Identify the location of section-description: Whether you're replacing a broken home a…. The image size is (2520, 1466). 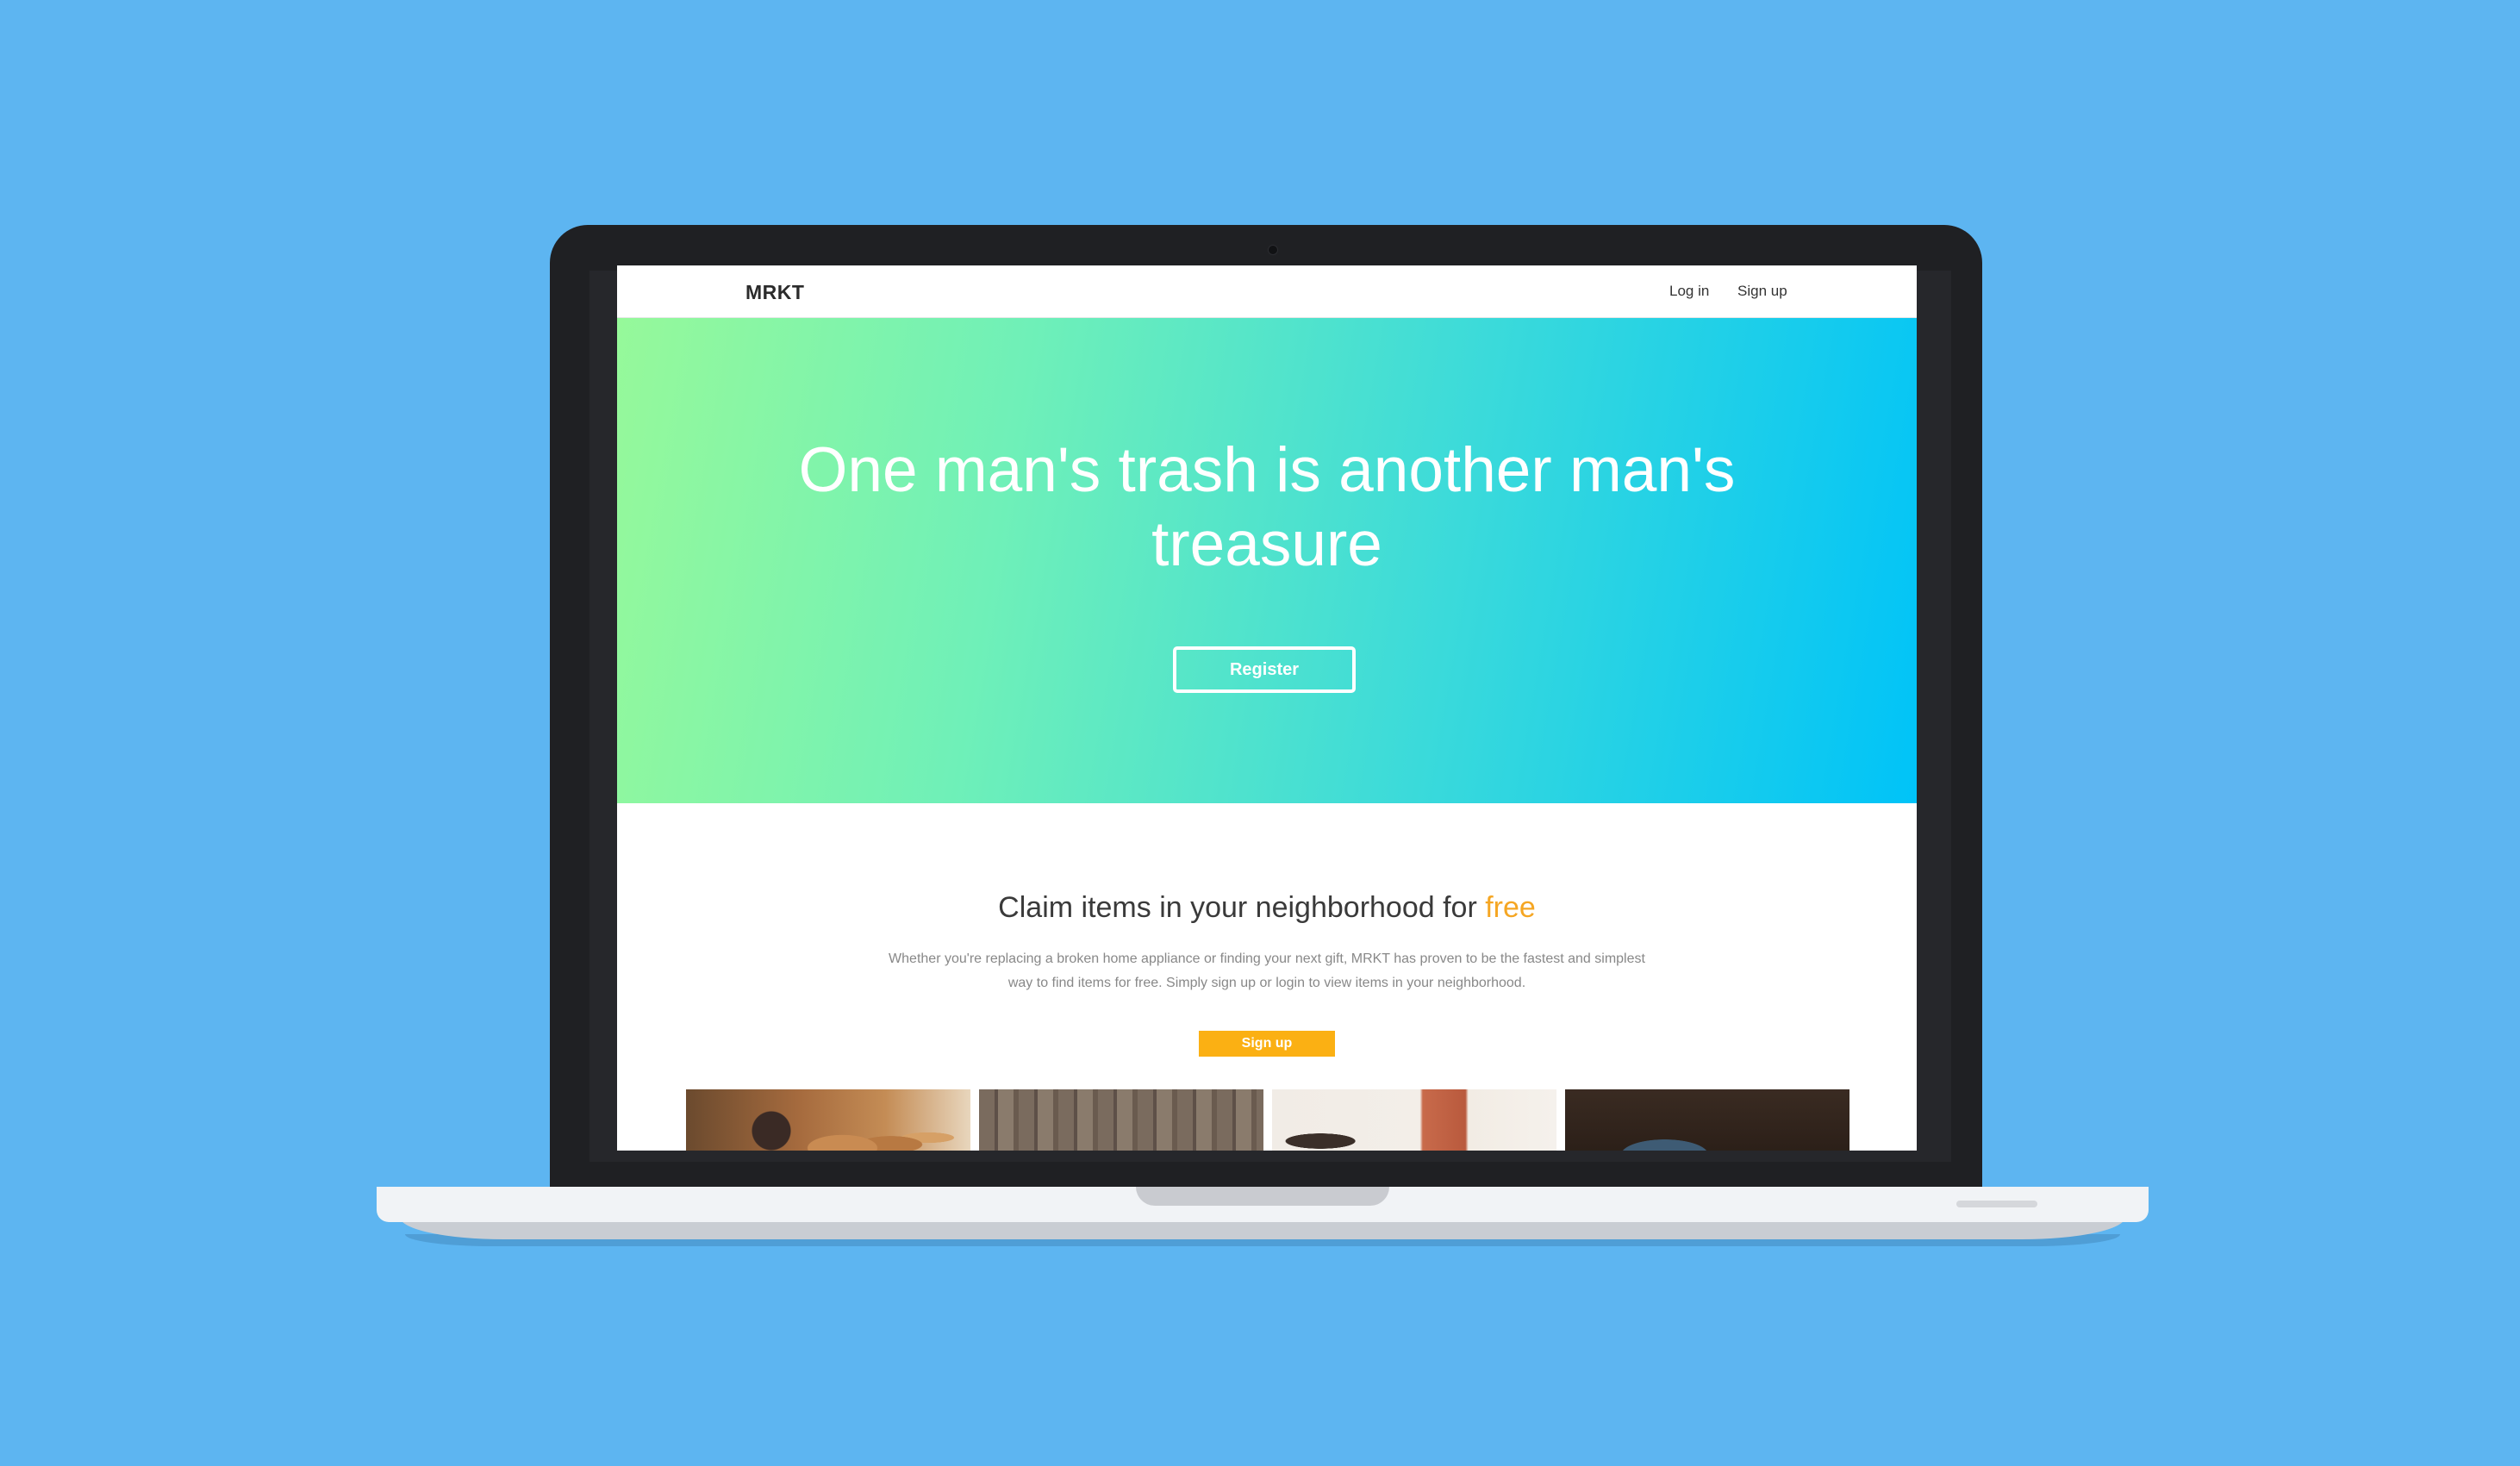
(1267, 970).